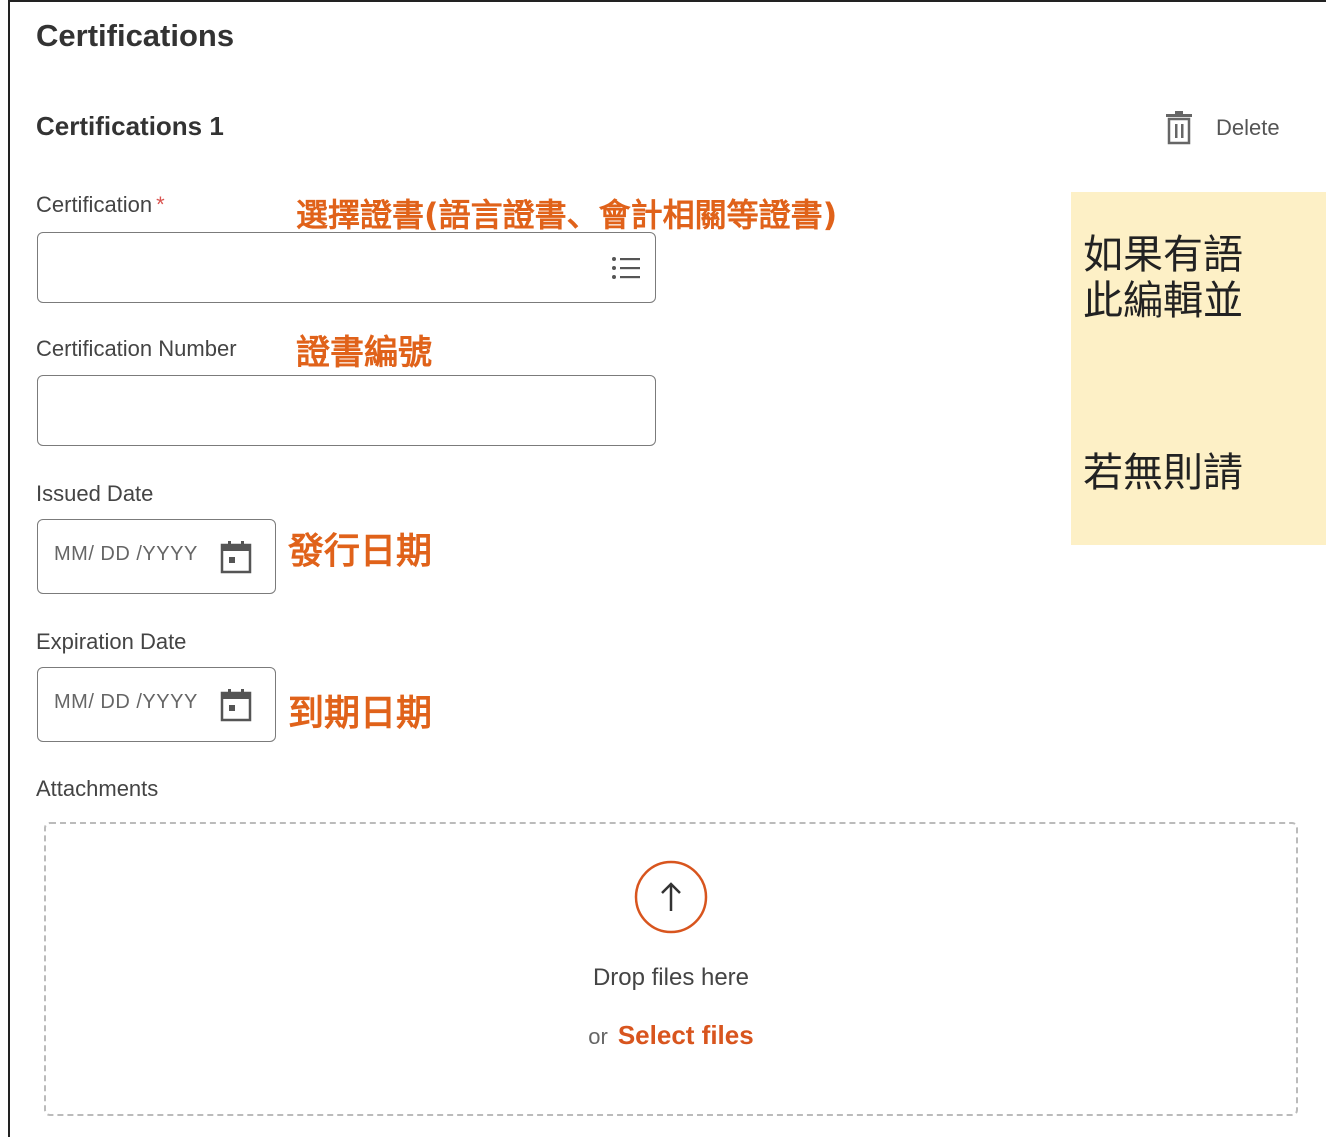 This screenshot has height=1137, width=1326. Describe the element at coordinates (346, 267) in the screenshot. I see `certification-prompt-input` at that location.